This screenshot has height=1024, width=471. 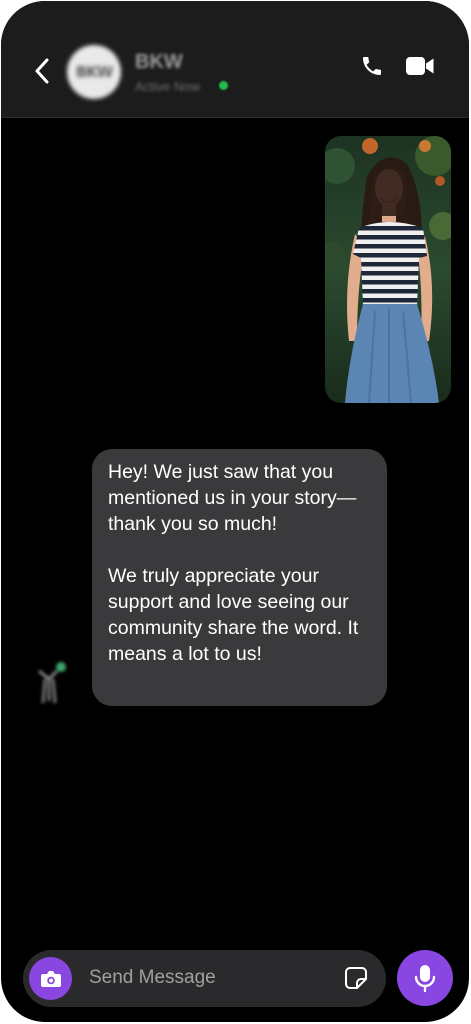 I want to click on microphone-icon, so click(x=425, y=979).